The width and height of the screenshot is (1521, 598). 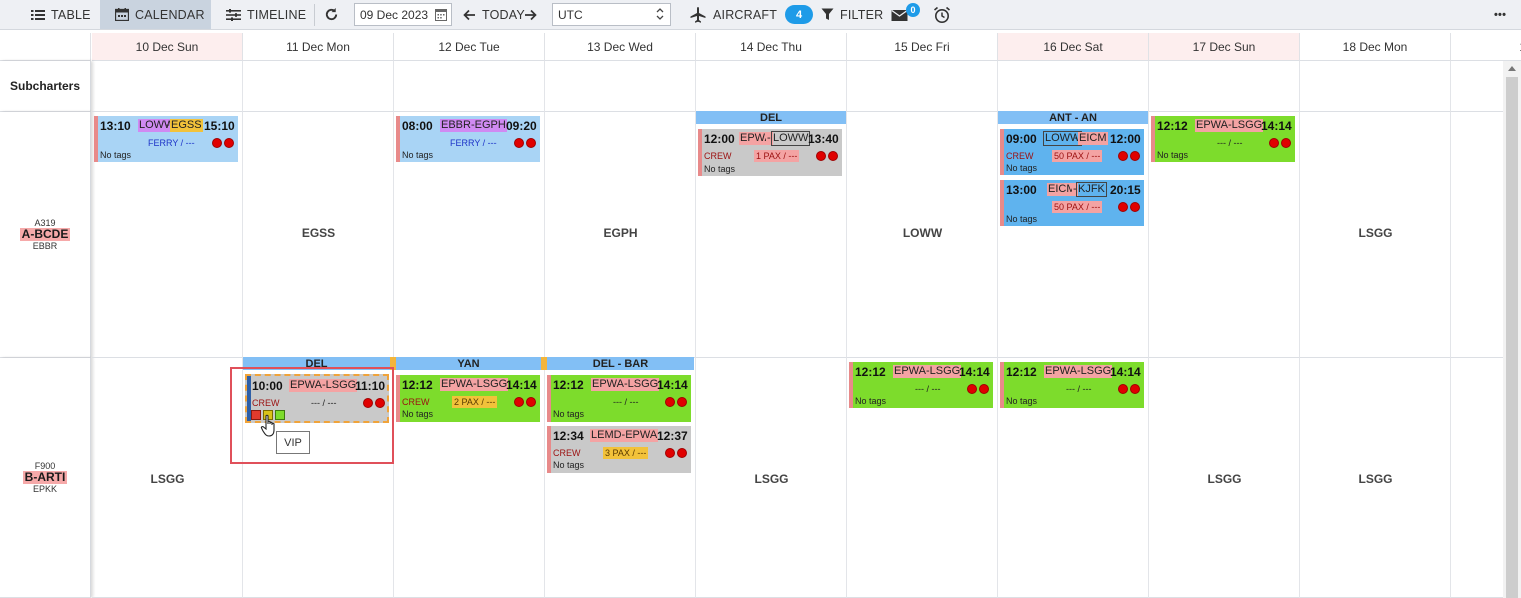 What do you see at coordinates (521, 385) in the screenshot?
I see `arrival-time: 14:14` at bounding box center [521, 385].